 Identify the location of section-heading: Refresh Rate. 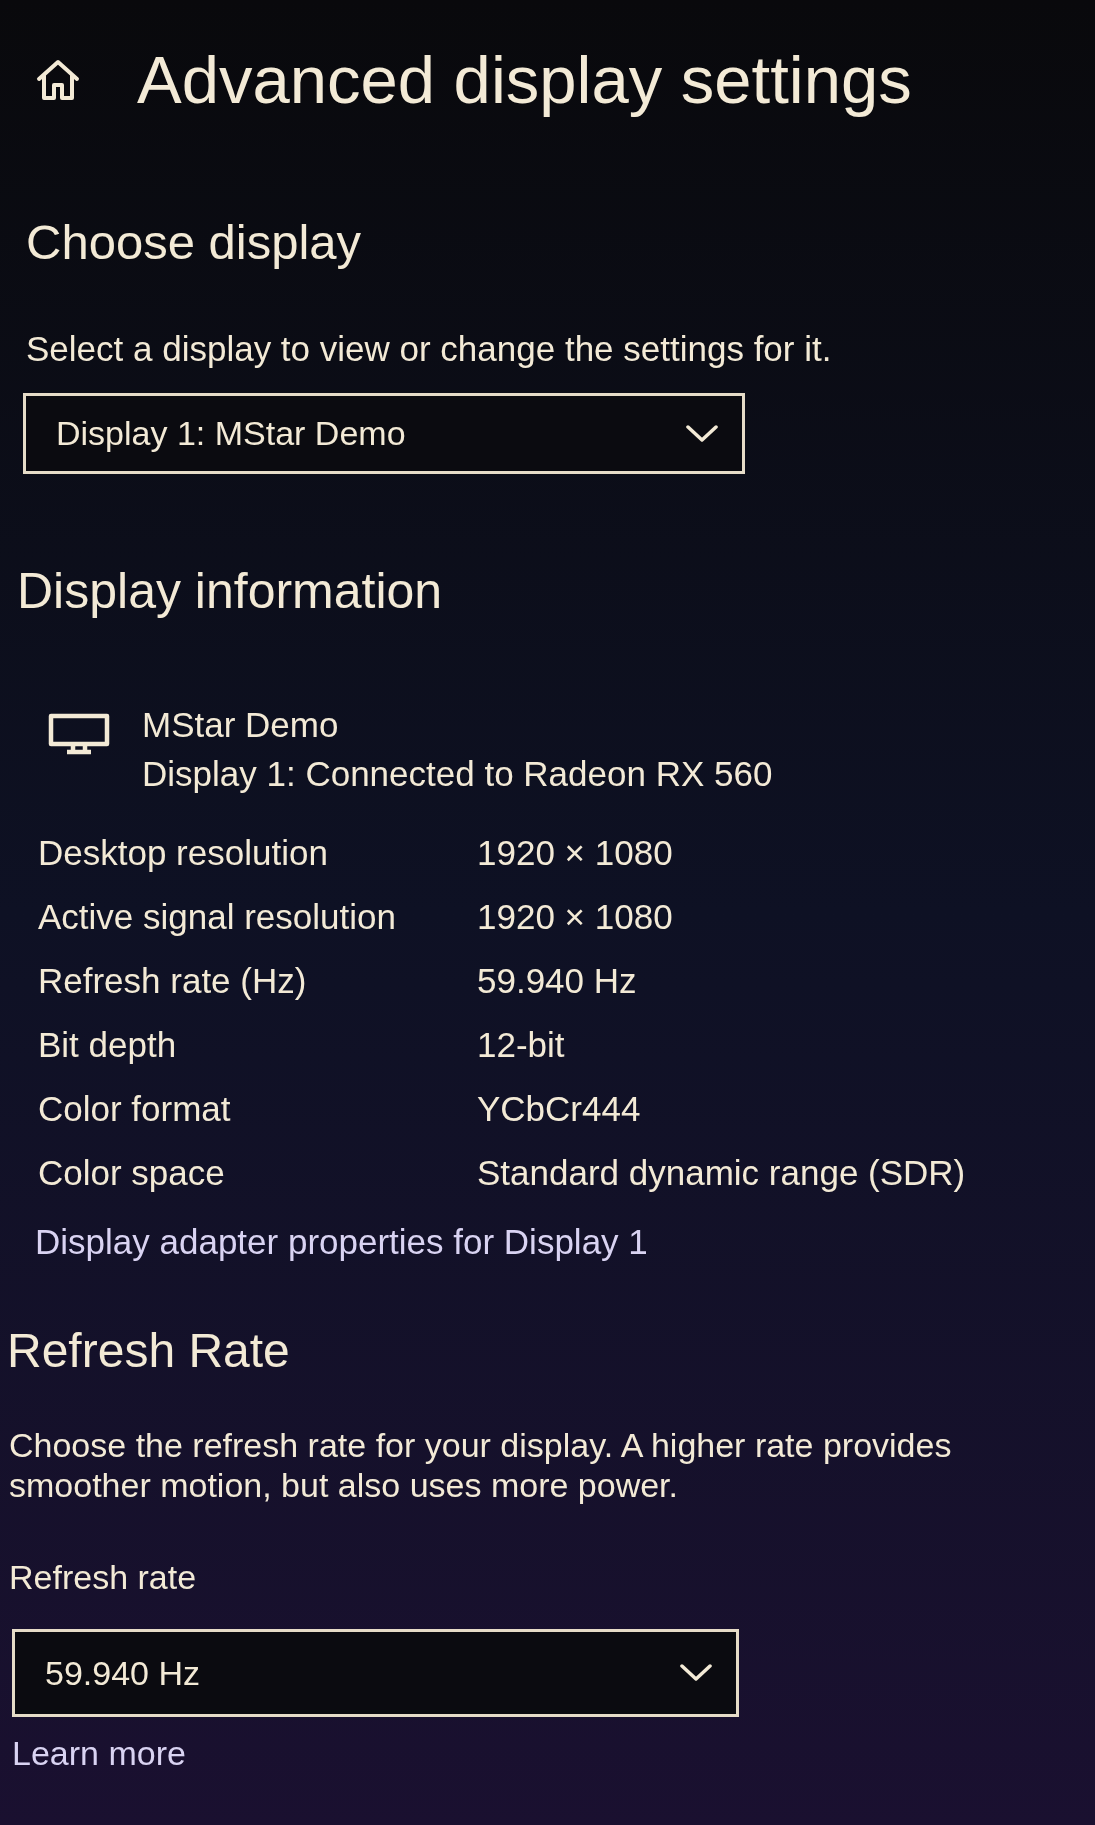
(149, 1351).